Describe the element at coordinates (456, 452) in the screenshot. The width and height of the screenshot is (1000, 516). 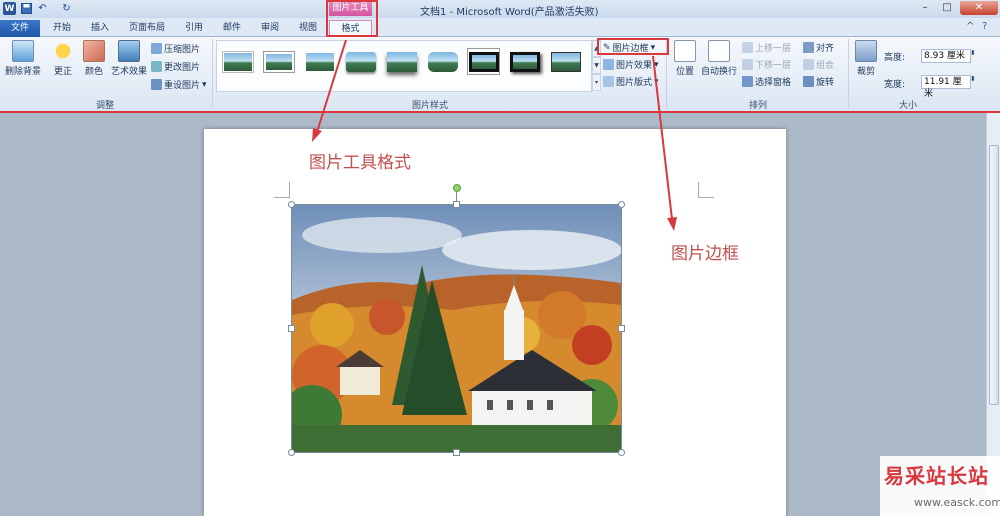
I see `resize-handle-s` at that location.